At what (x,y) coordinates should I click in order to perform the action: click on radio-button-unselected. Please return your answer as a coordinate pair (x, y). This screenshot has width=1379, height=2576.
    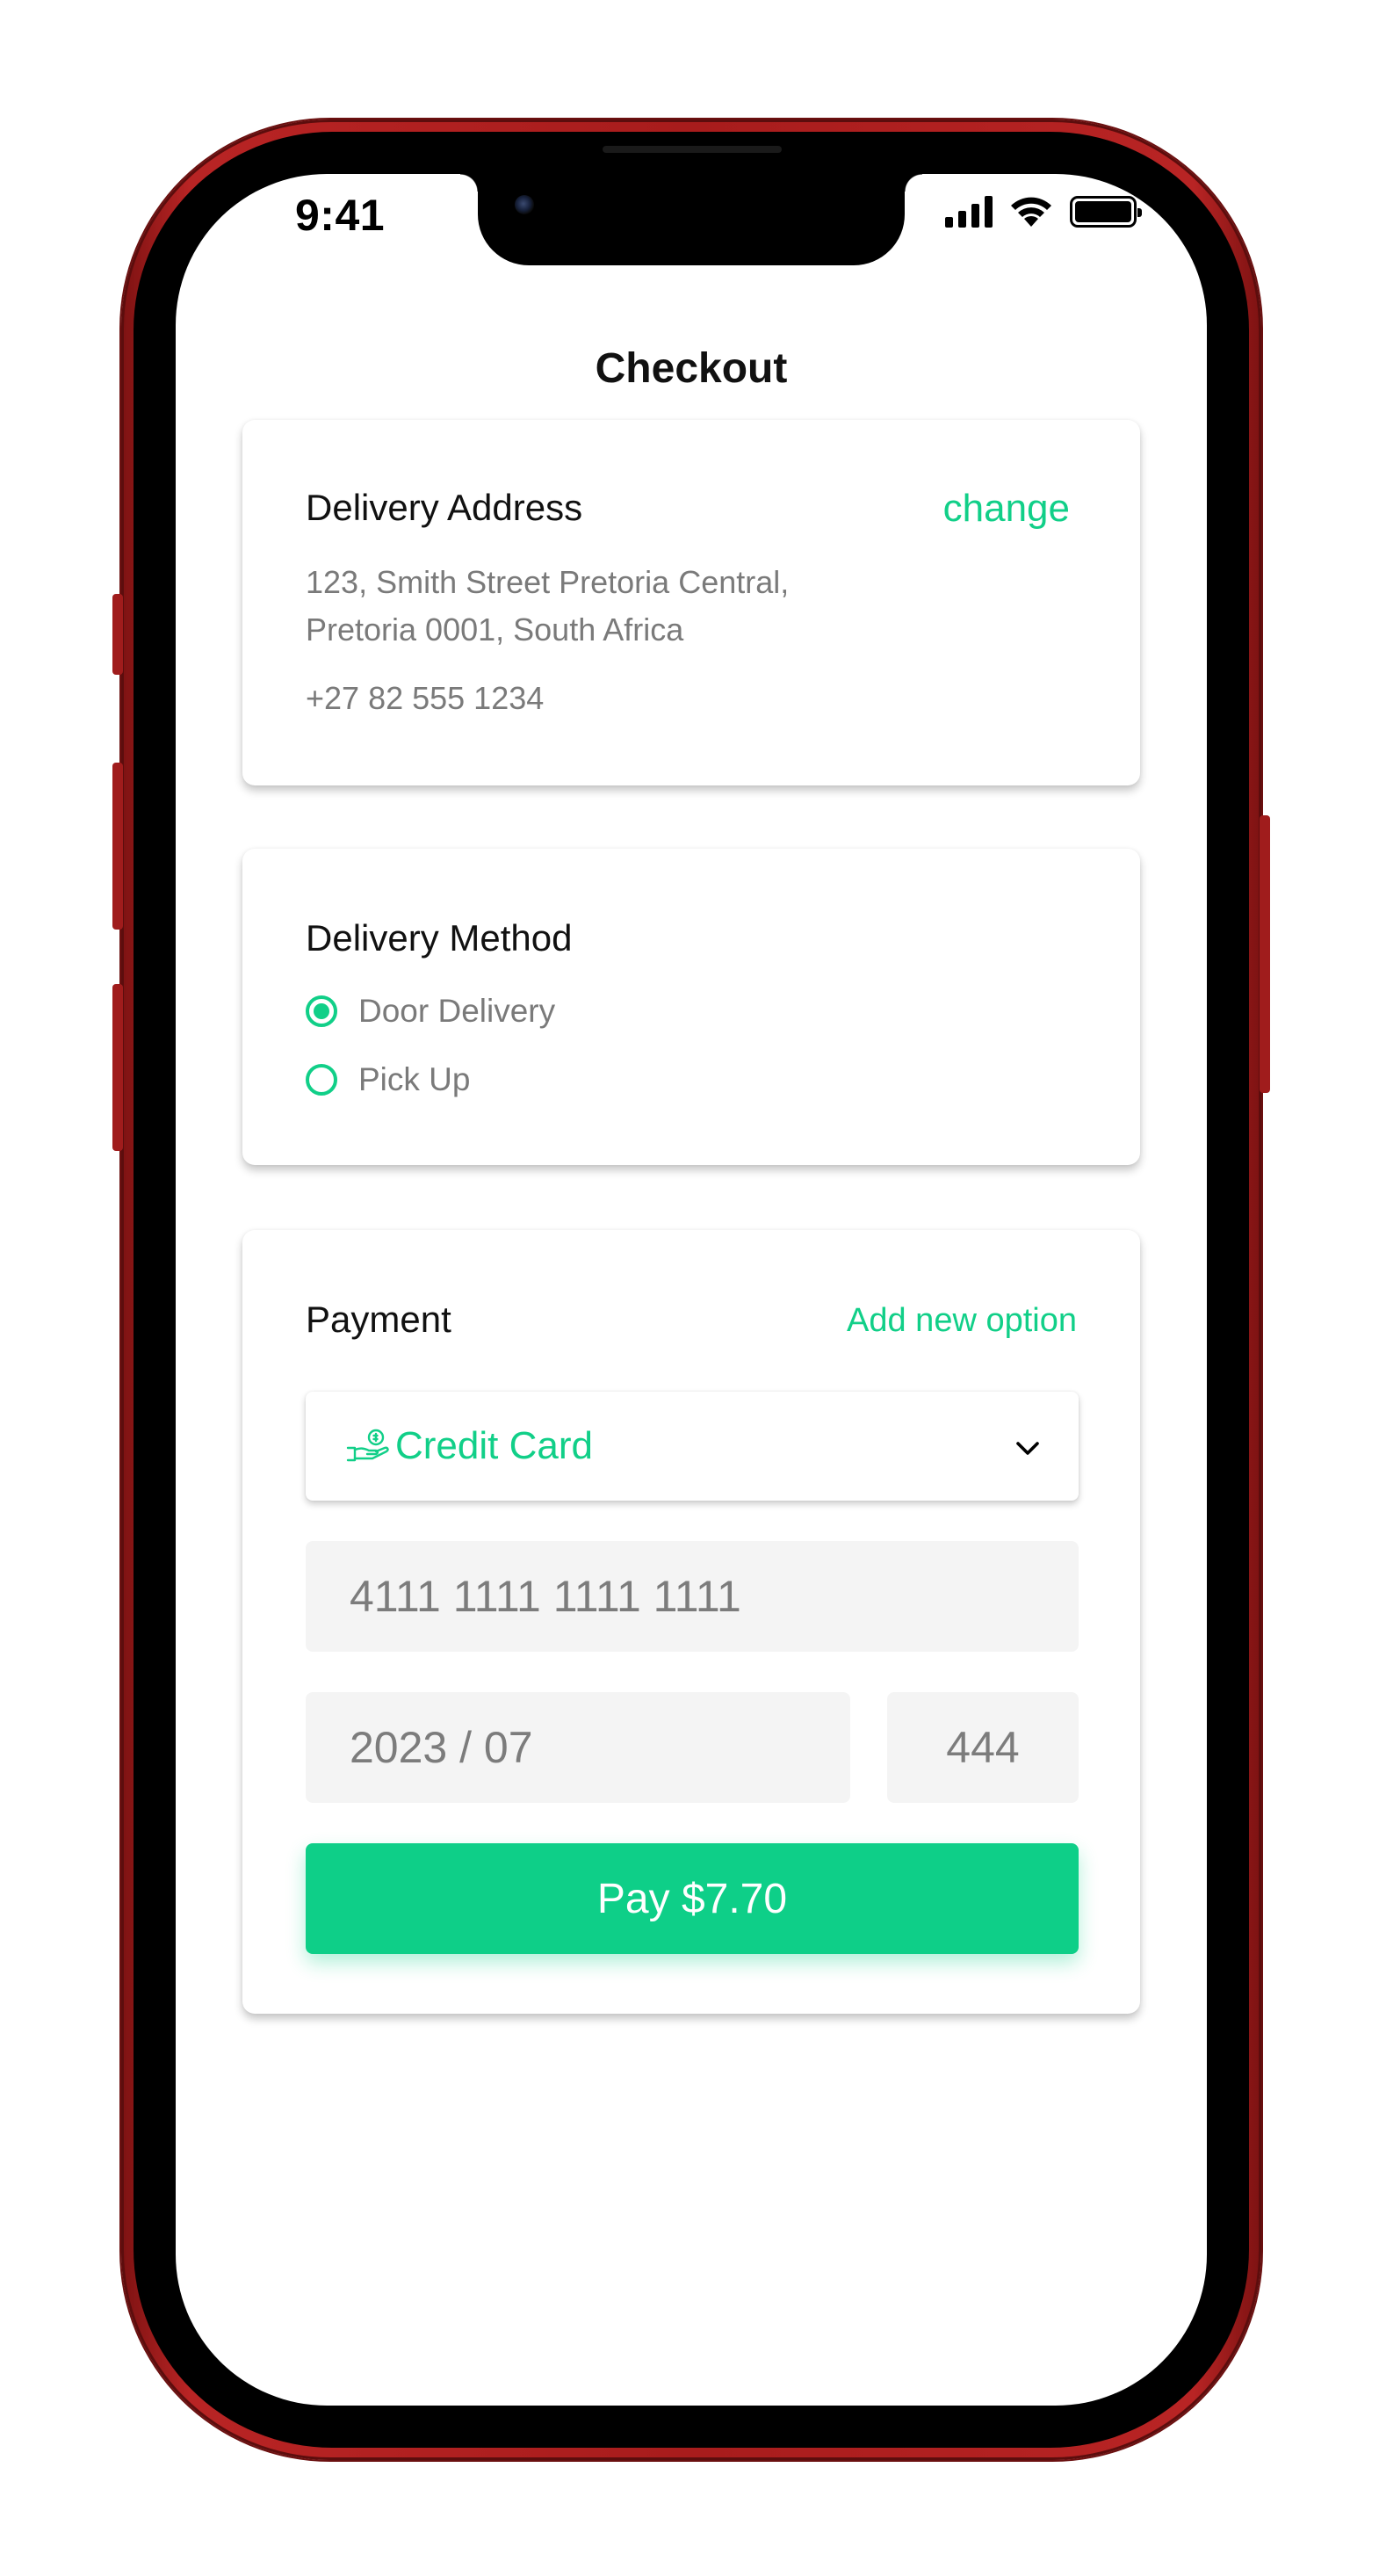
    Looking at the image, I should click on (321, 1080).